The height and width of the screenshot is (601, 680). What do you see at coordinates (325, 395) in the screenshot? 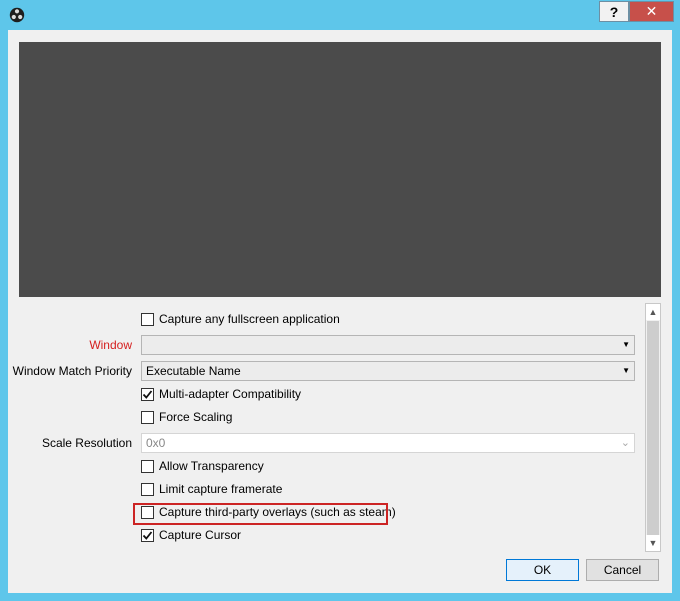
I see `multi-adapter-row: Multi-adapter Compatibility` at bounding box center [325, 395].